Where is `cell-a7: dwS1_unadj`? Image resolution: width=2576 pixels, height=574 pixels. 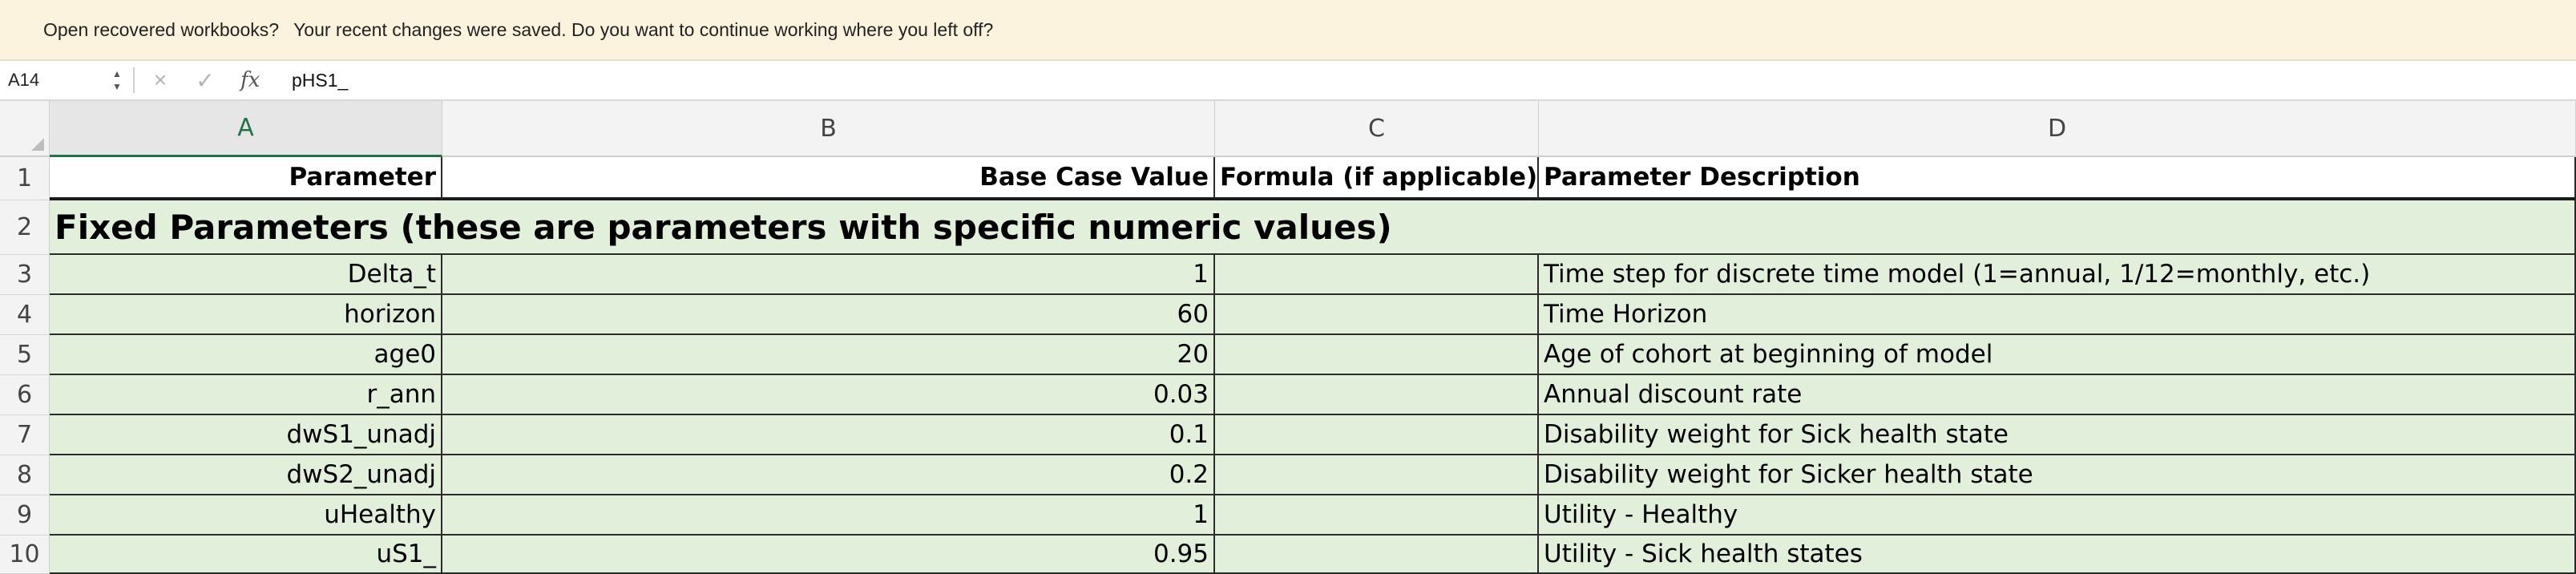
cell-a7: dwS1_unadj is located at coordinates (246, 435).